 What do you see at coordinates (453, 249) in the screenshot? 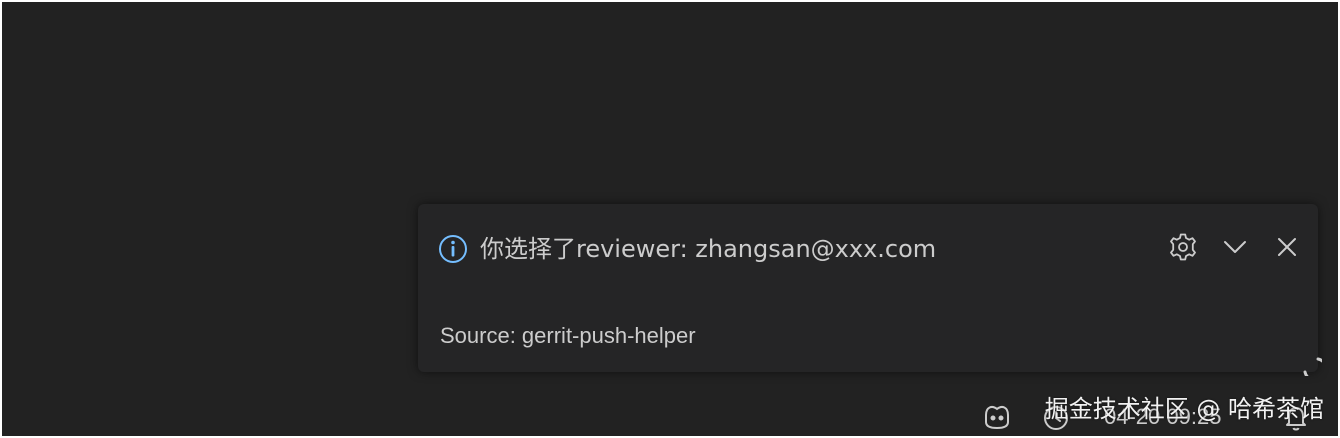
I see `info-icon` at bounding box center [453, 249].